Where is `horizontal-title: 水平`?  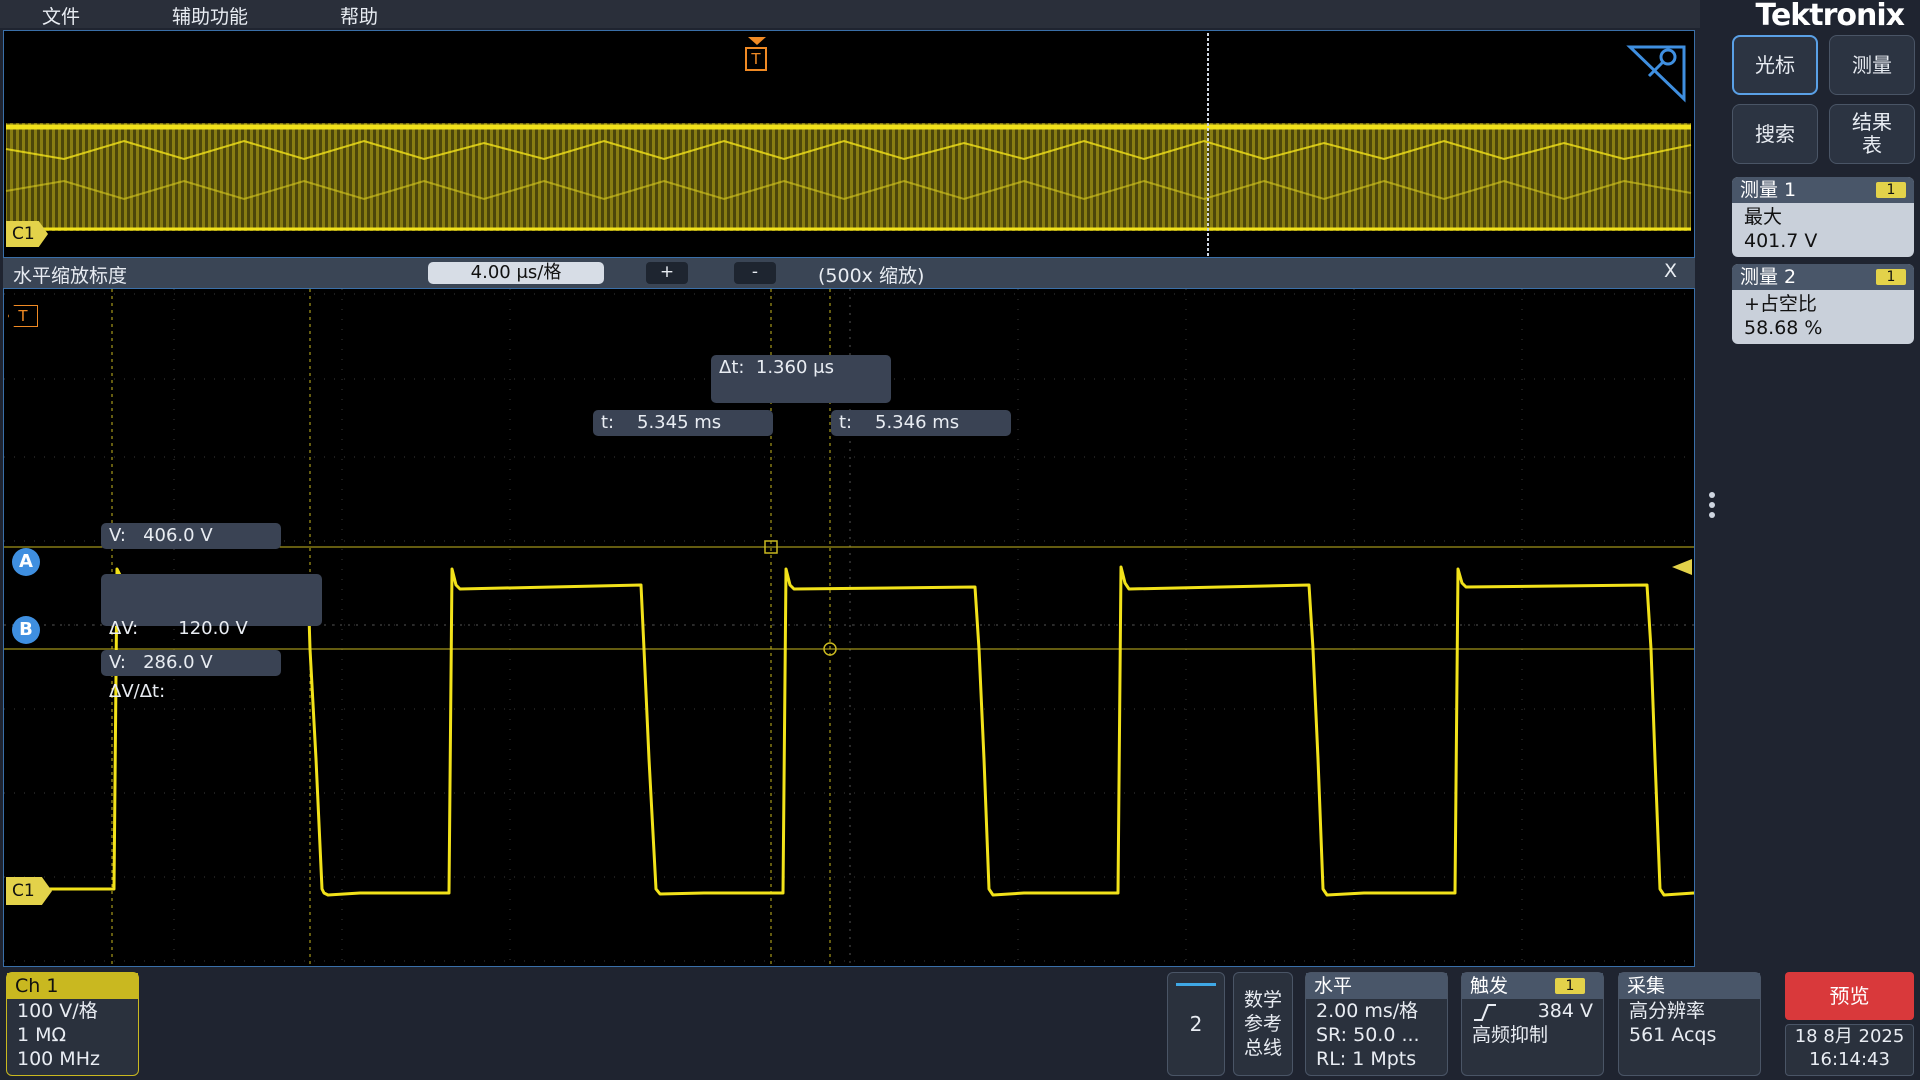
horizontal-title: 水平 is located at coordinates (1376, 986).